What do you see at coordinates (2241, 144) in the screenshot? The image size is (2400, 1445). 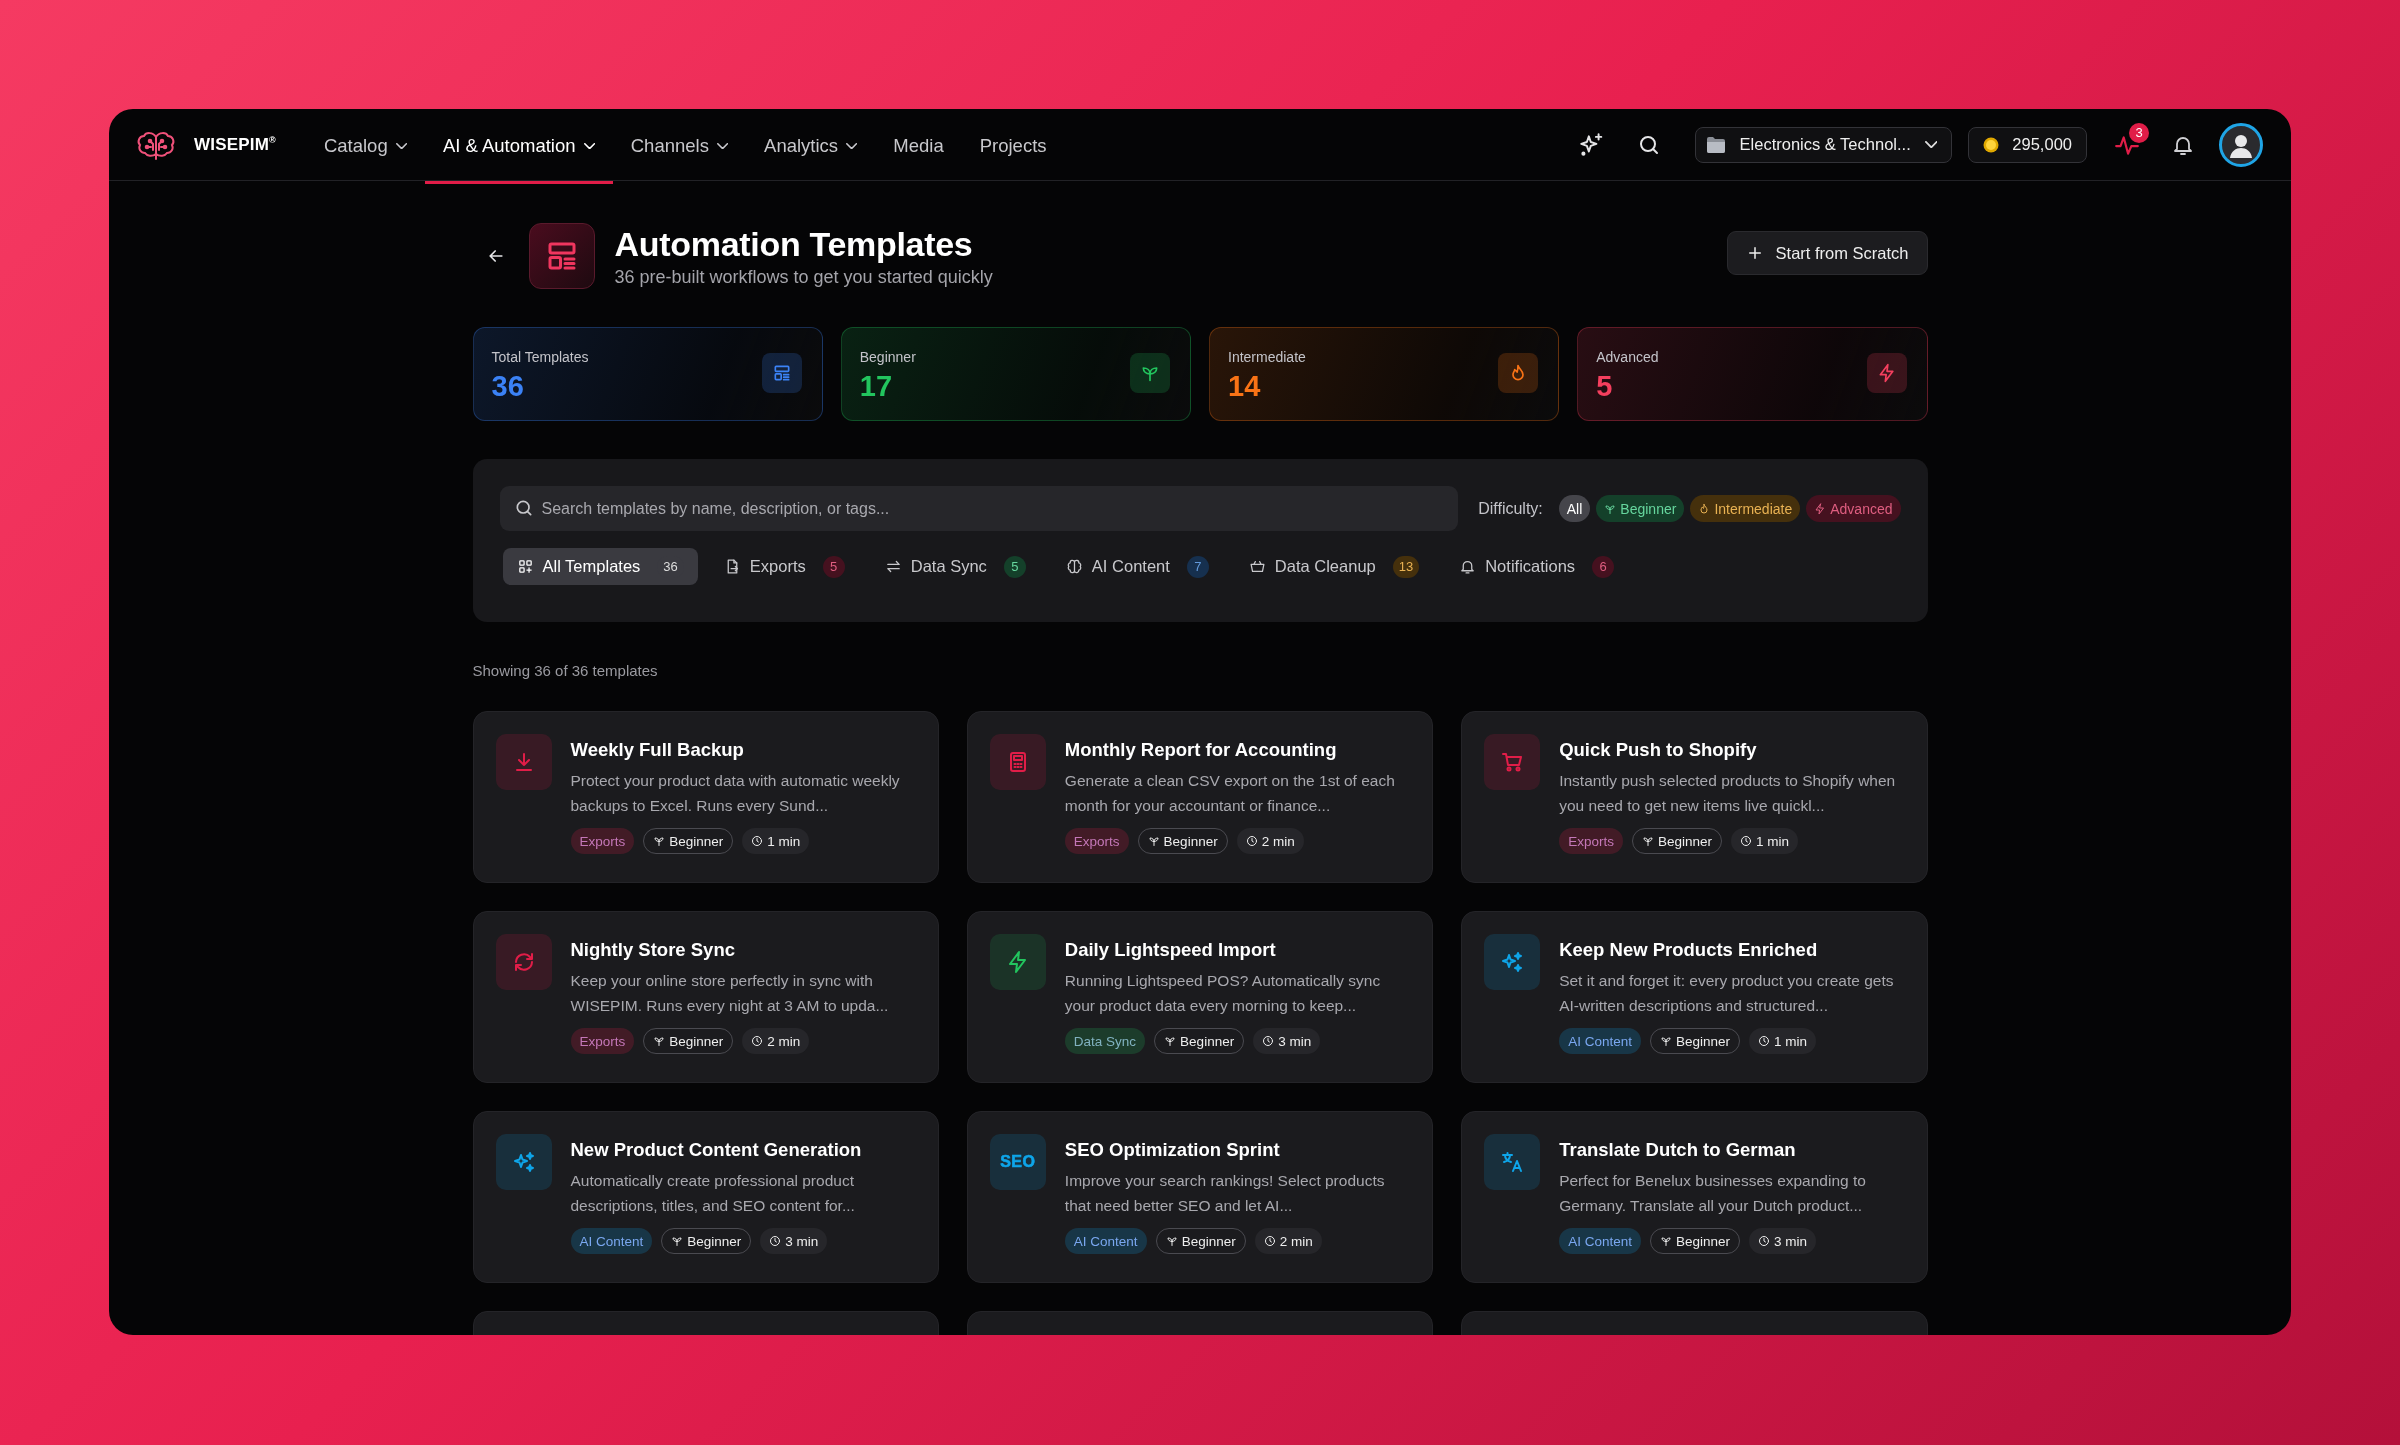 I see `avatar-button` at bounding box center [2241, 144].